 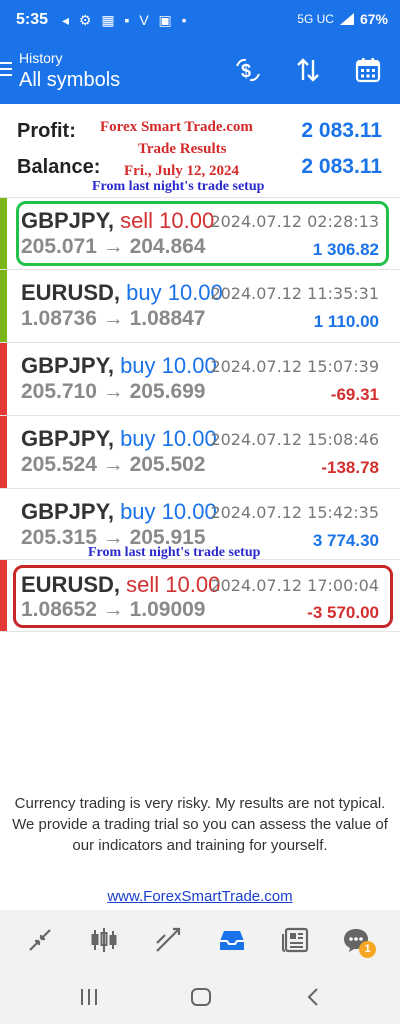 What do you see at coordinates (126, 20) in the screenshot?
I see `notification-icons: ◂ ⚙ ▦ ▪ V ▣ •` at bounding box center [126, 20].